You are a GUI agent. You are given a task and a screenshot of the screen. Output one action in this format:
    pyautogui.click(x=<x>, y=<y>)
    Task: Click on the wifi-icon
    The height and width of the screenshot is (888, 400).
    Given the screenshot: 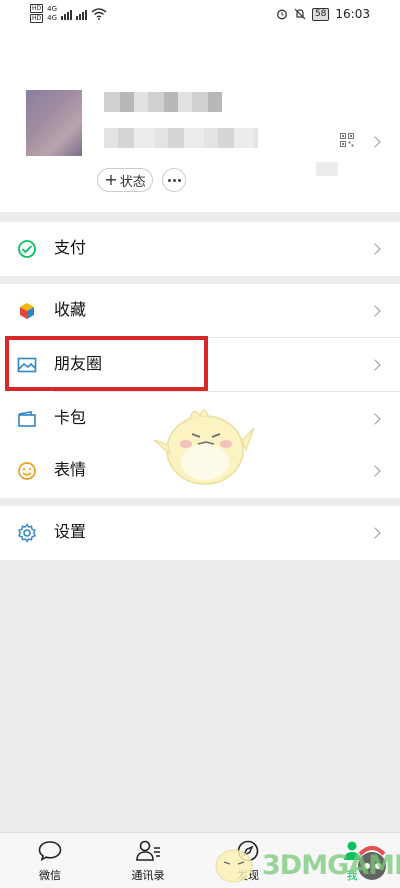 What is the action you would take?
    pyautogui.click(x=99, y=13)
    